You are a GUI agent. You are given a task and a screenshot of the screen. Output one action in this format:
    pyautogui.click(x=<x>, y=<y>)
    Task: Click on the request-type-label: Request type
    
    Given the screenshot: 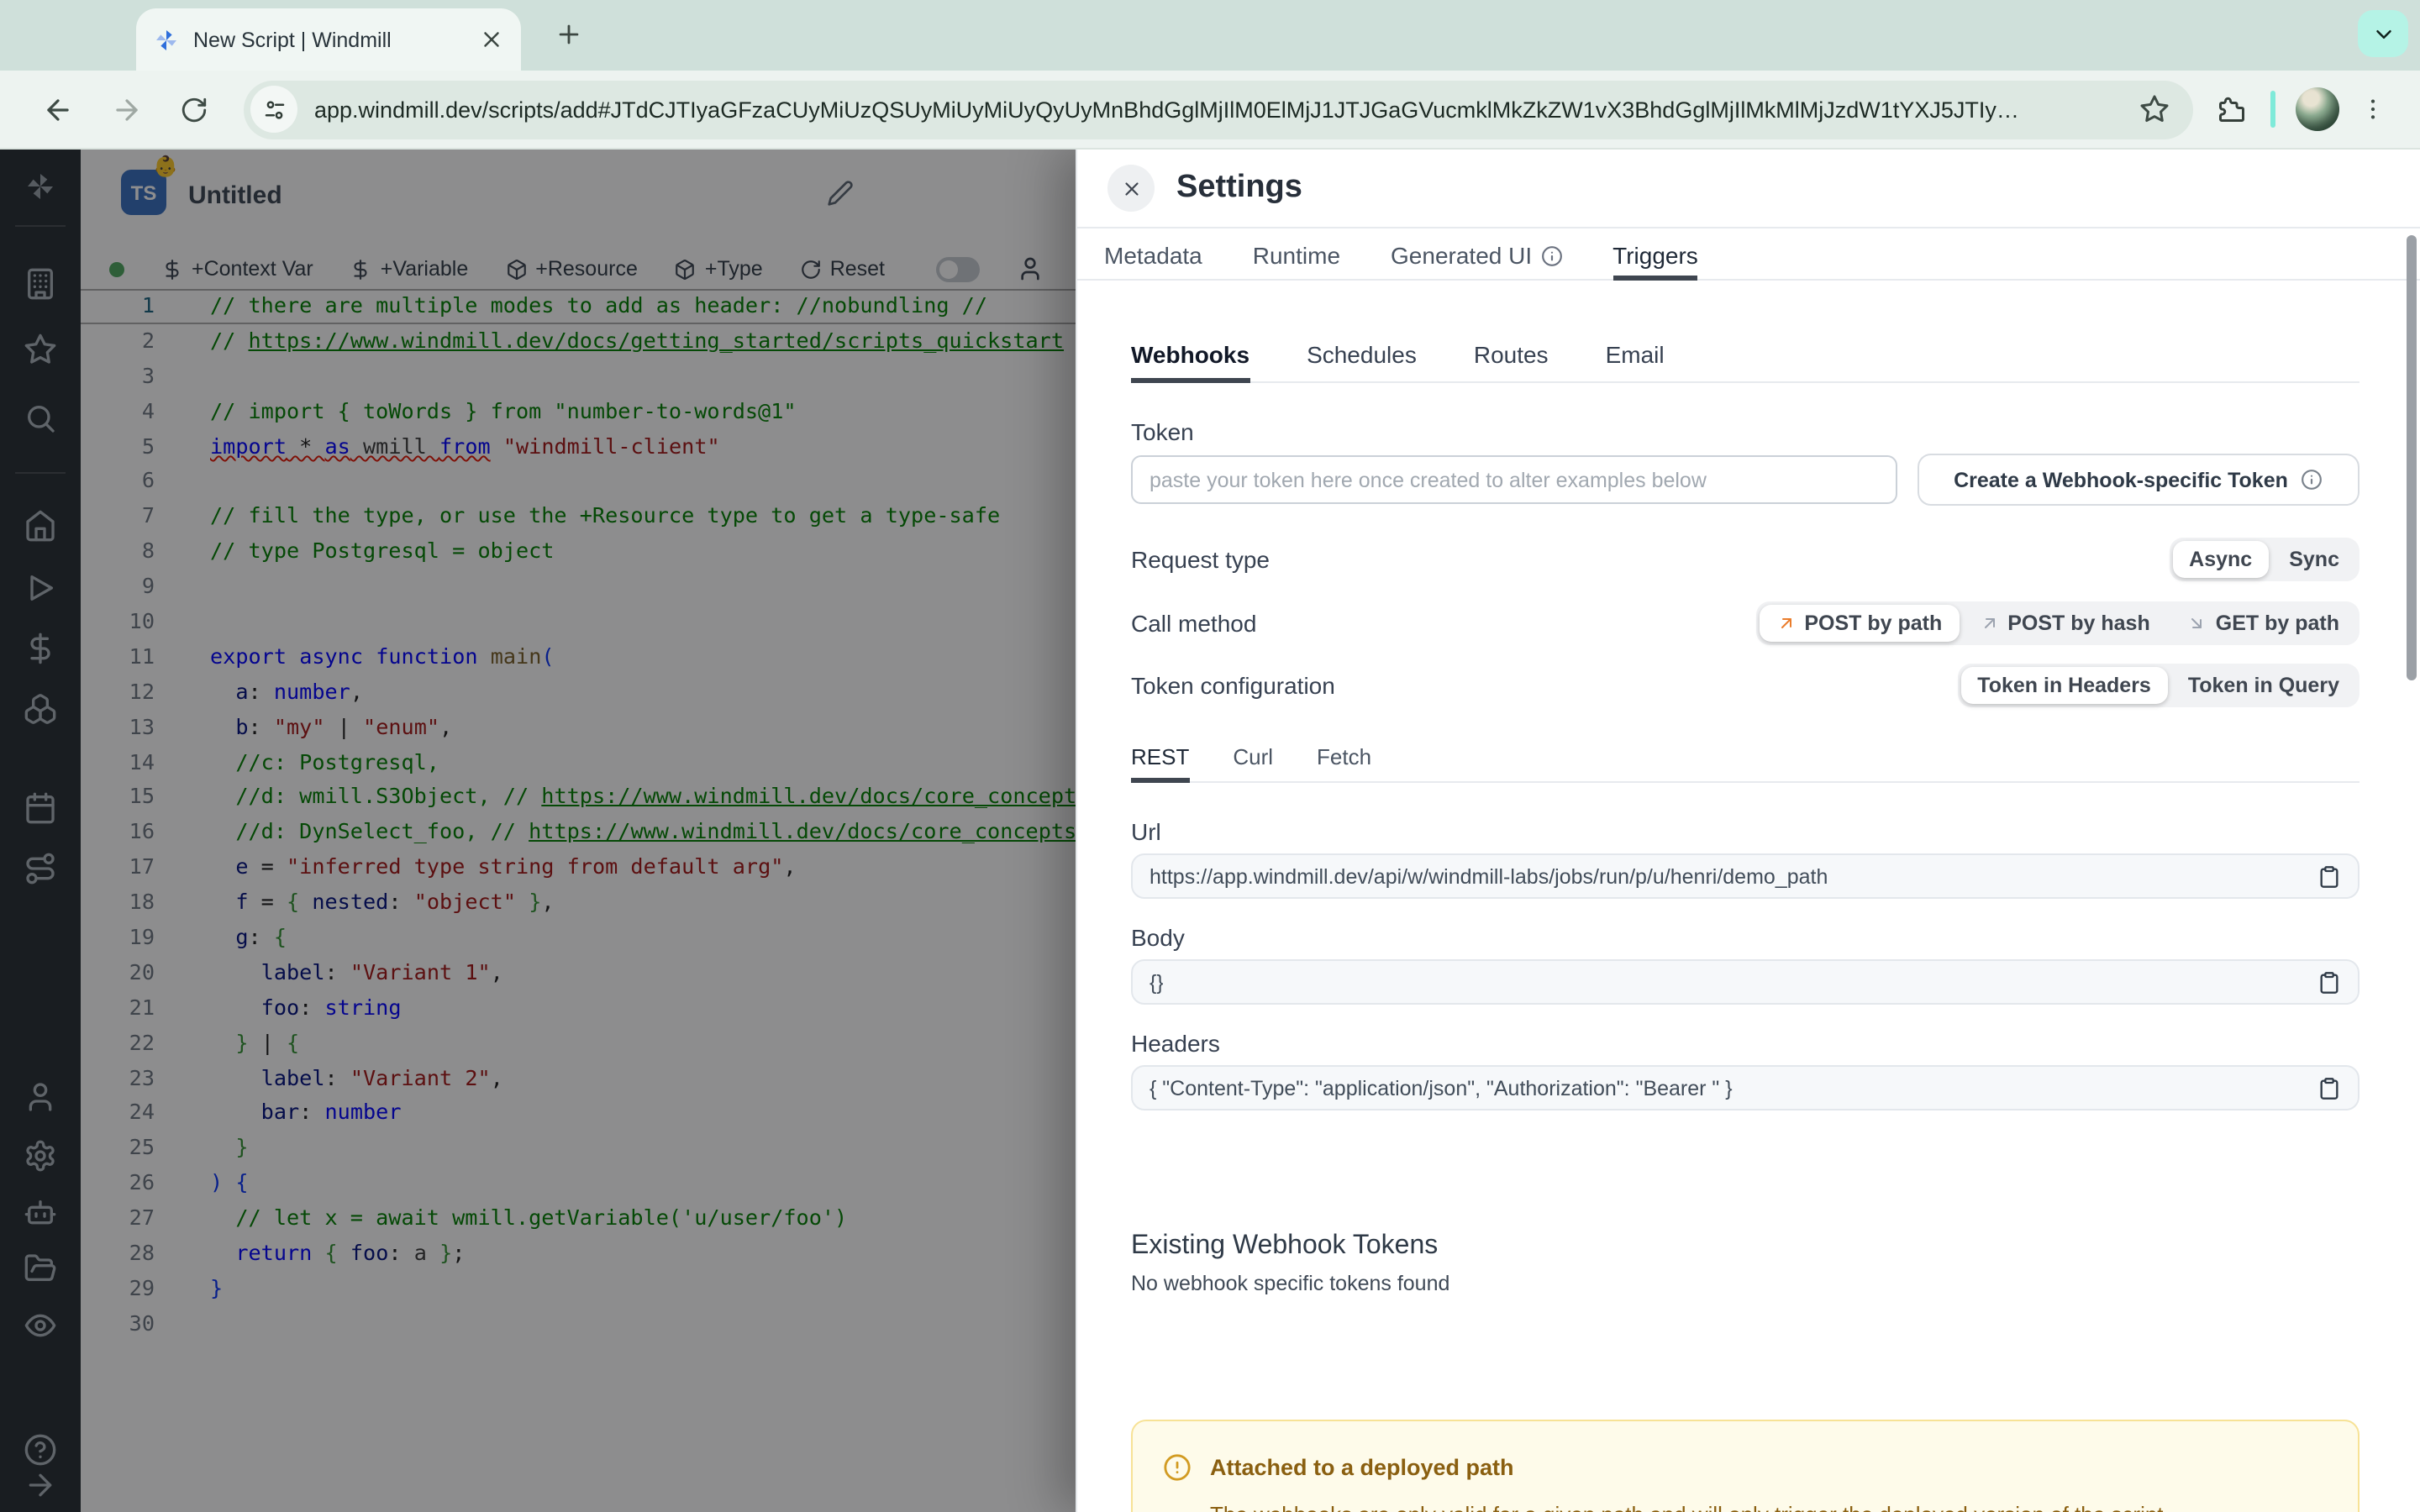 What is the action you would take?
    pyautogui.click(x=1200, y=559)
    